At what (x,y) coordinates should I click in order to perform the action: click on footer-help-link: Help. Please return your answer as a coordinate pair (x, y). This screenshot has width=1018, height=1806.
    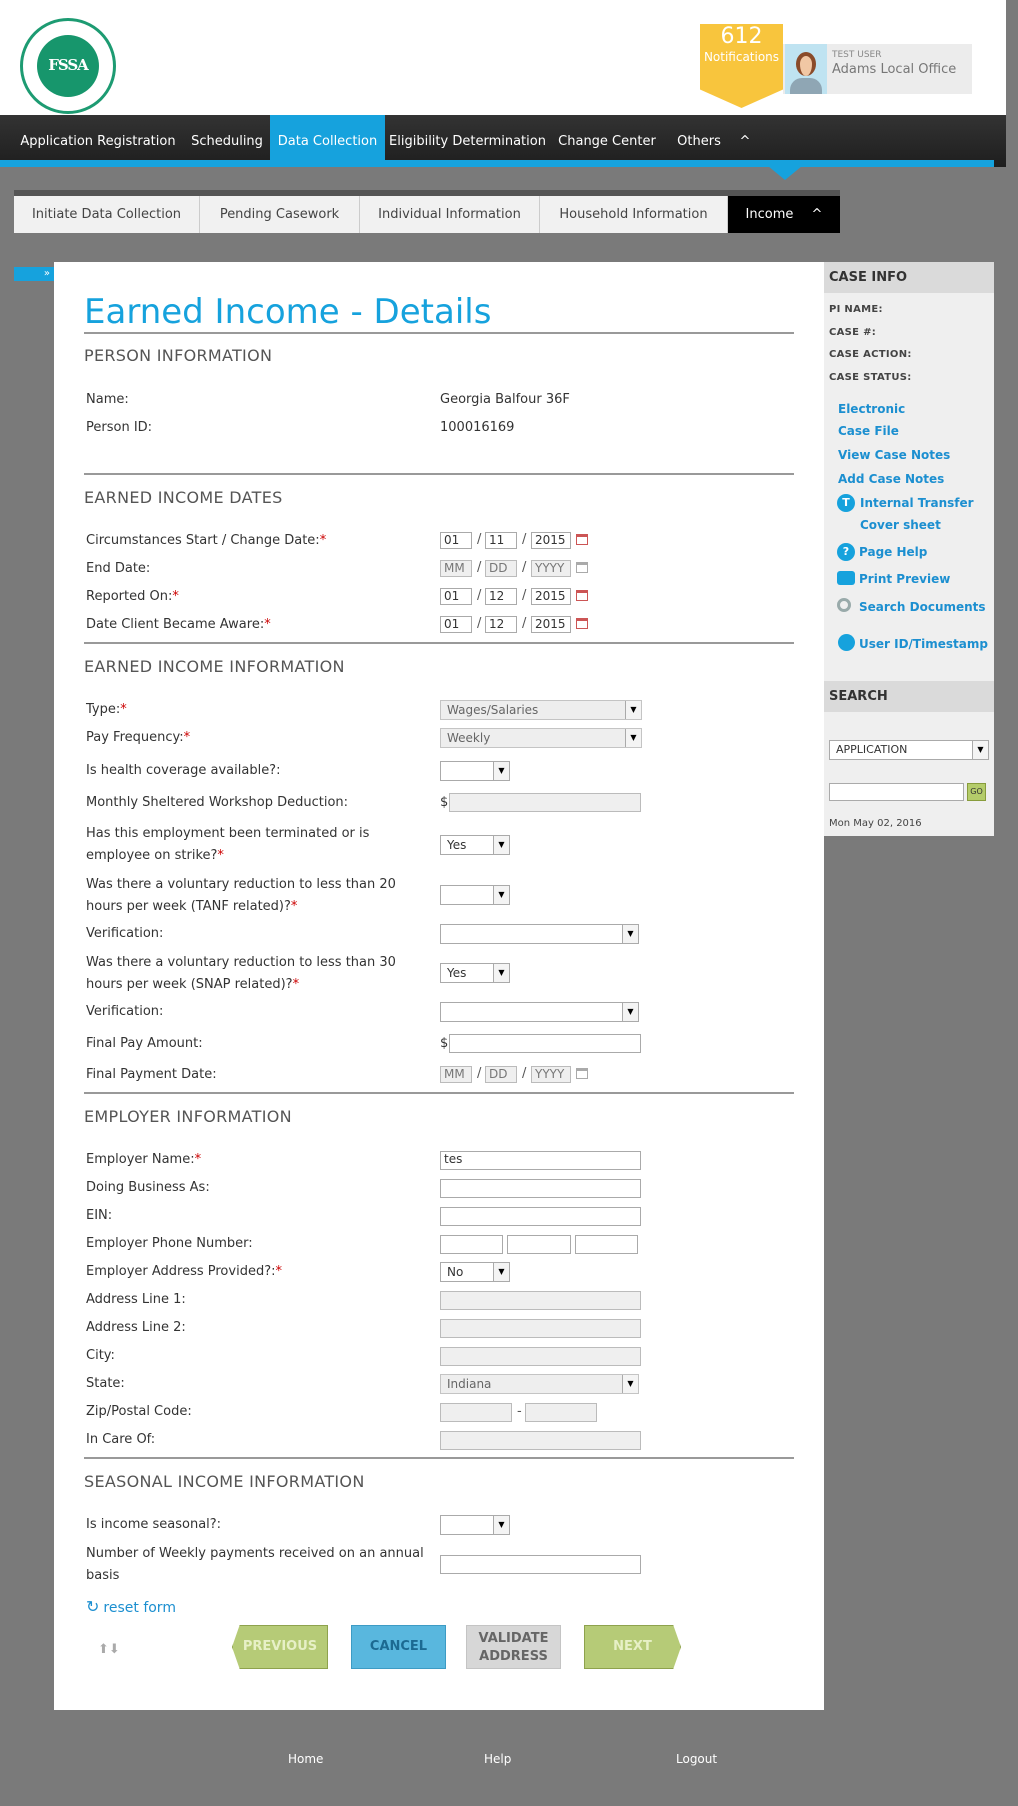
    Looking at the image, I should click on (497, 1759).